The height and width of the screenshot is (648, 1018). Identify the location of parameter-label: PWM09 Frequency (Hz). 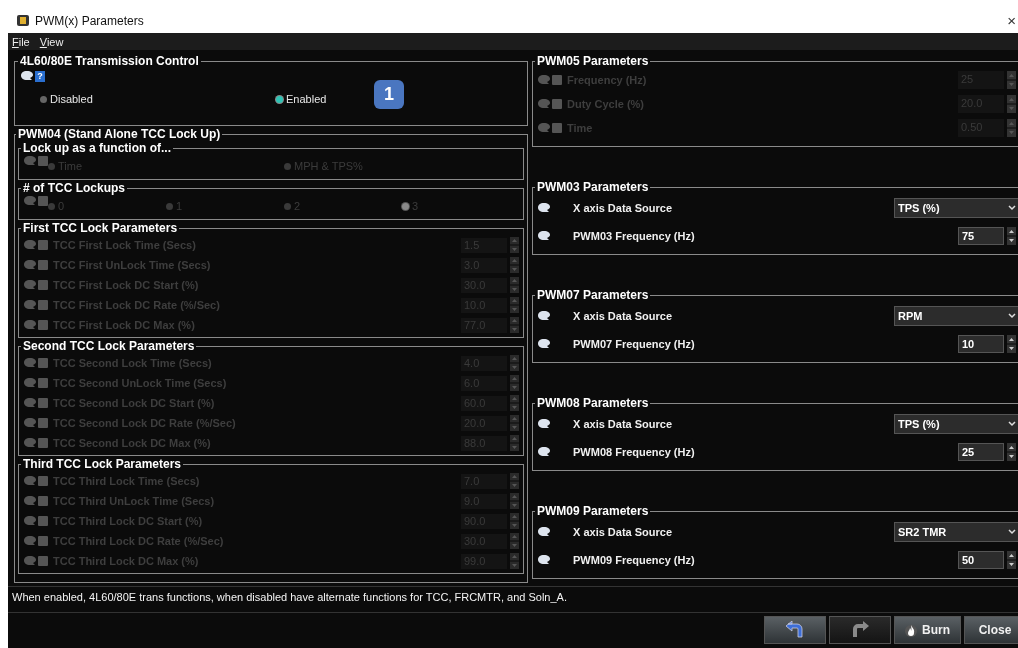
(634, 560).